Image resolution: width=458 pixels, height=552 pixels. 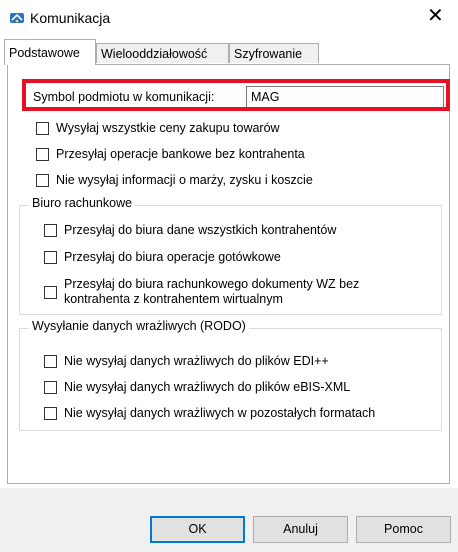 What do you see at coordinates (42, 128) in the screenshot?
I see `checkbox-ceny-zakupu` at bounding box center [42, 128].